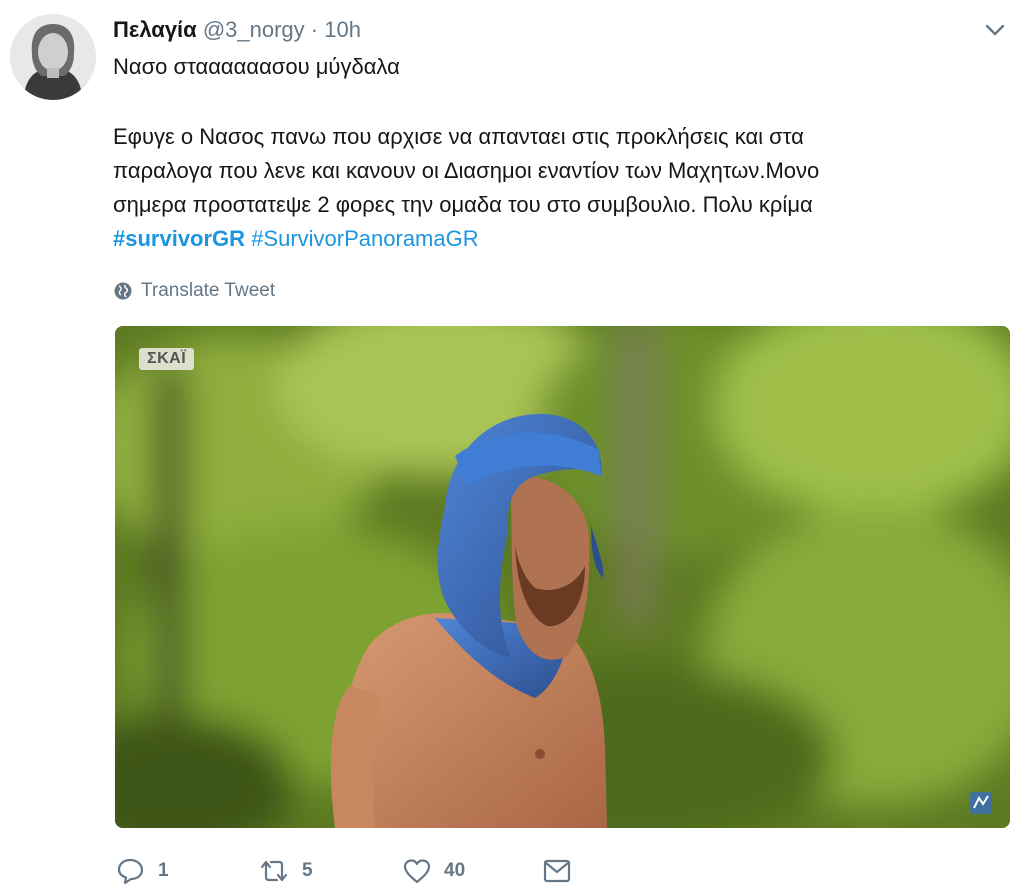 Image resolution: width=1024 pixels, height=895 pixels. Describe the element at coordinates (208, 290) in the screenshot. I see `translate-label: Translate Tweet` at that location.